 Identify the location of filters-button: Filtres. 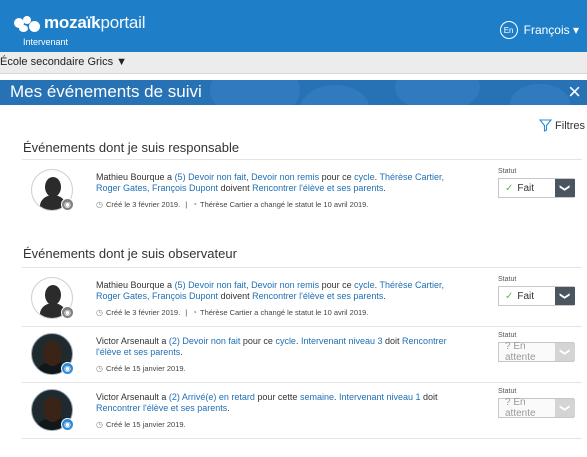
(562, 125).